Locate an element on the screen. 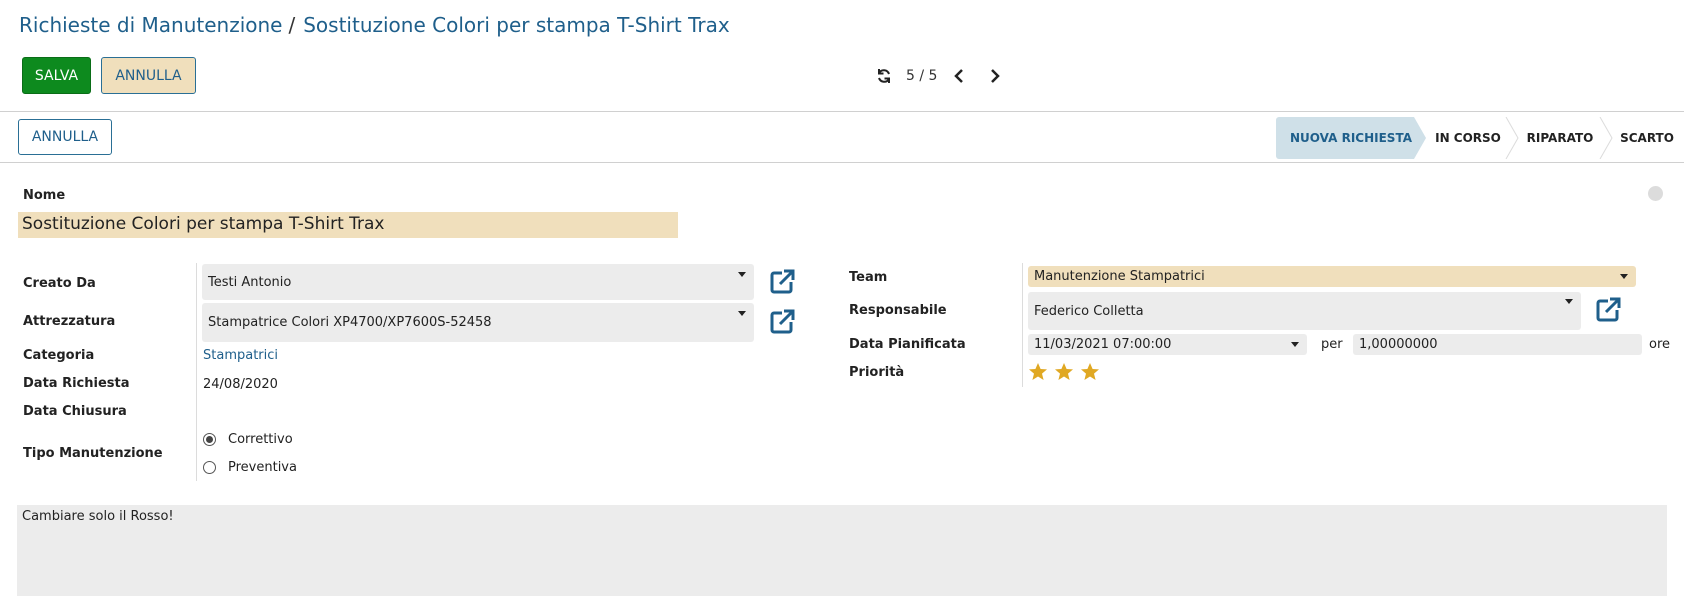  hours-label: ore is located at coordinates (1660, 344).